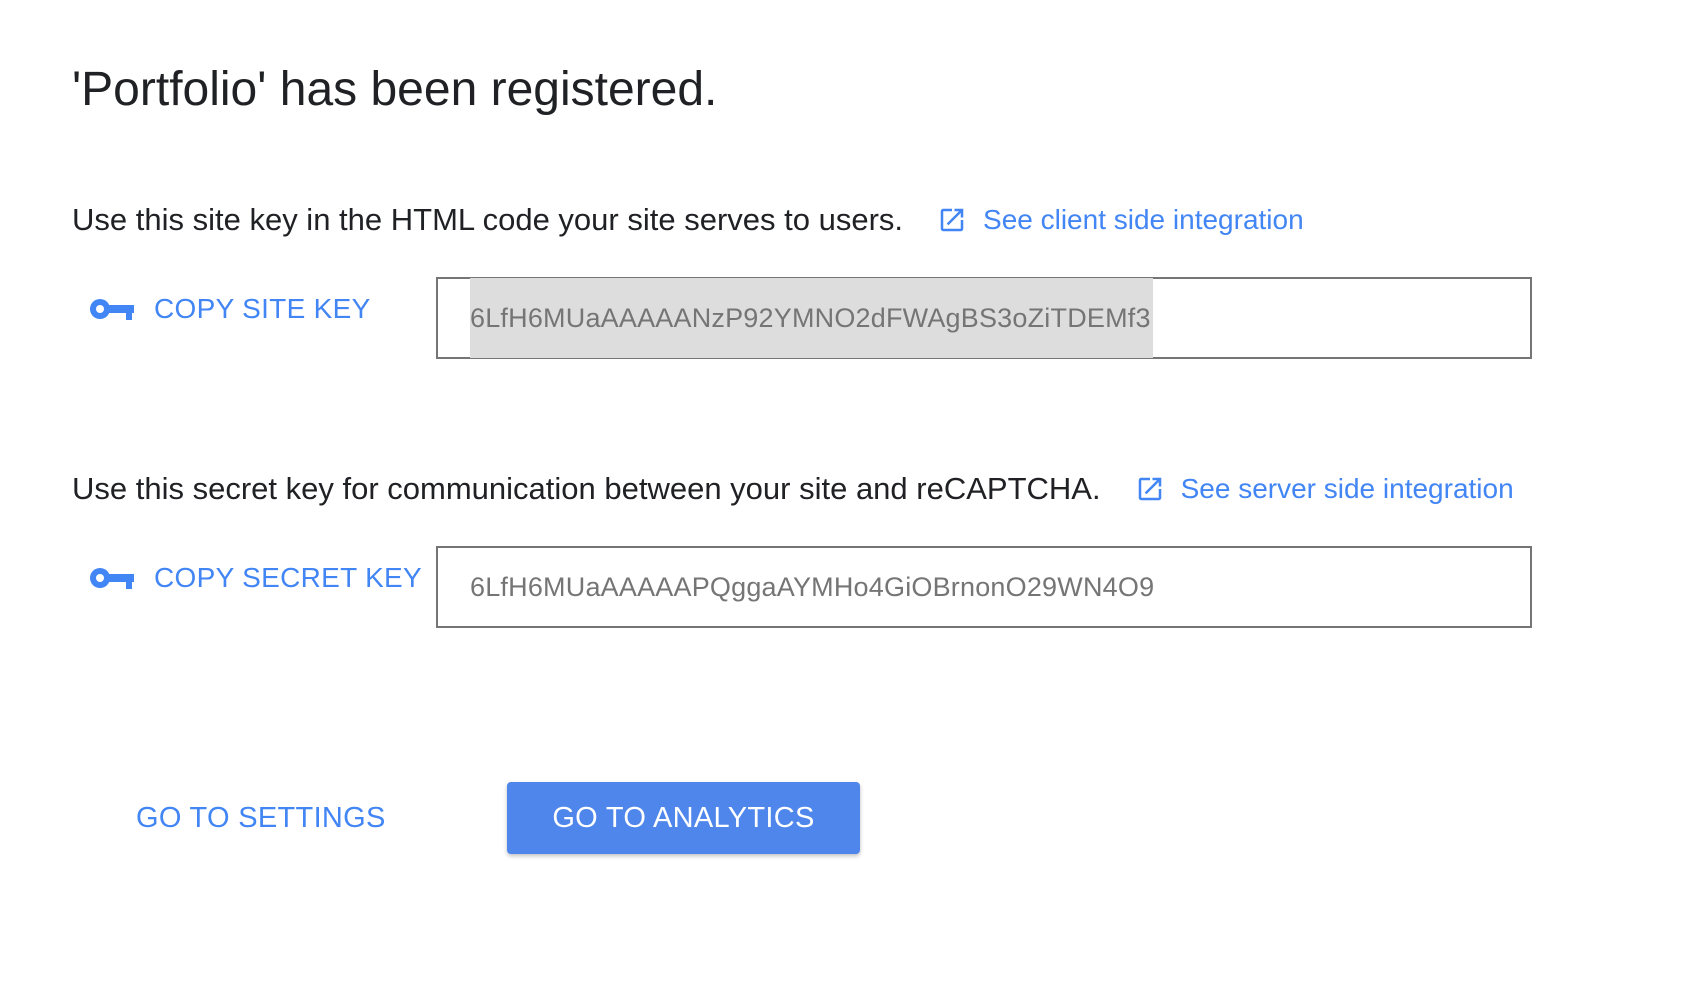  I want to click on copy-secret-key-button: COPY SECRET KEY, so click(255, 578).